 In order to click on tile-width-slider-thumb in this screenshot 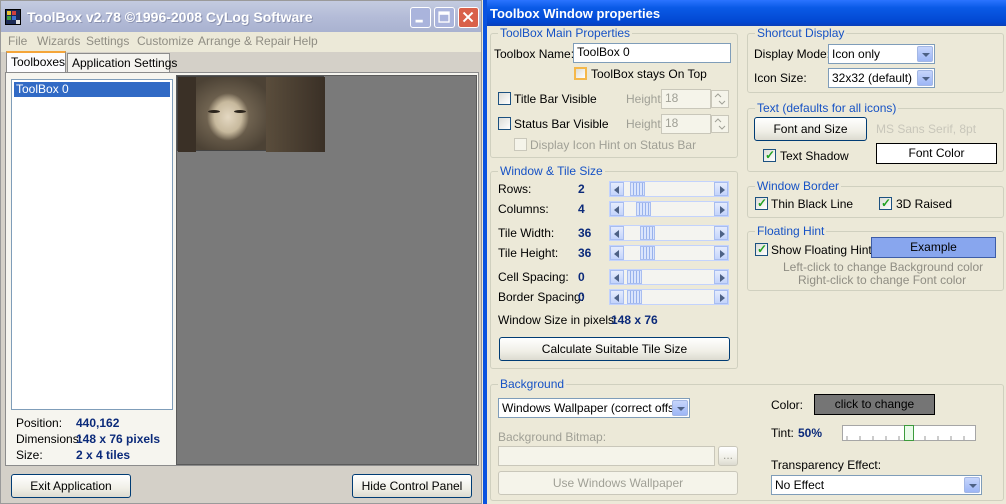, I will do `click(647, 233)`.